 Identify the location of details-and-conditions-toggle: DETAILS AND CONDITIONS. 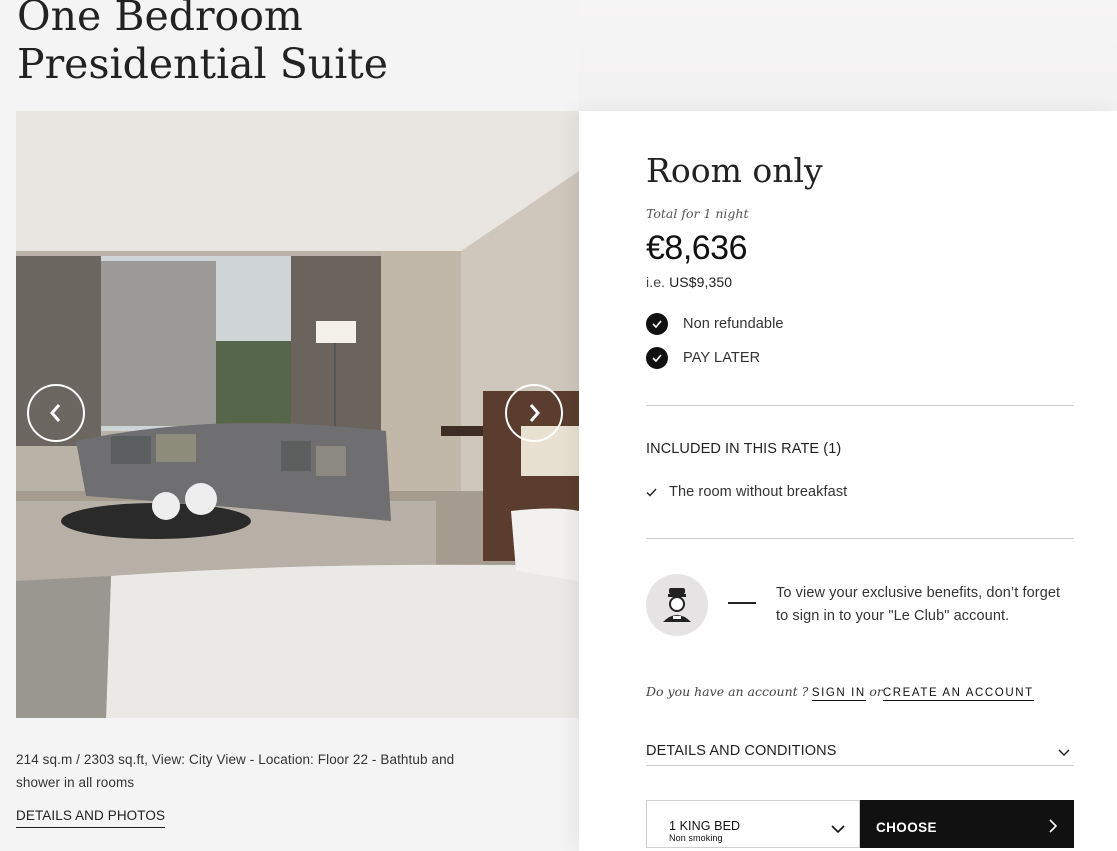
(860, 754).